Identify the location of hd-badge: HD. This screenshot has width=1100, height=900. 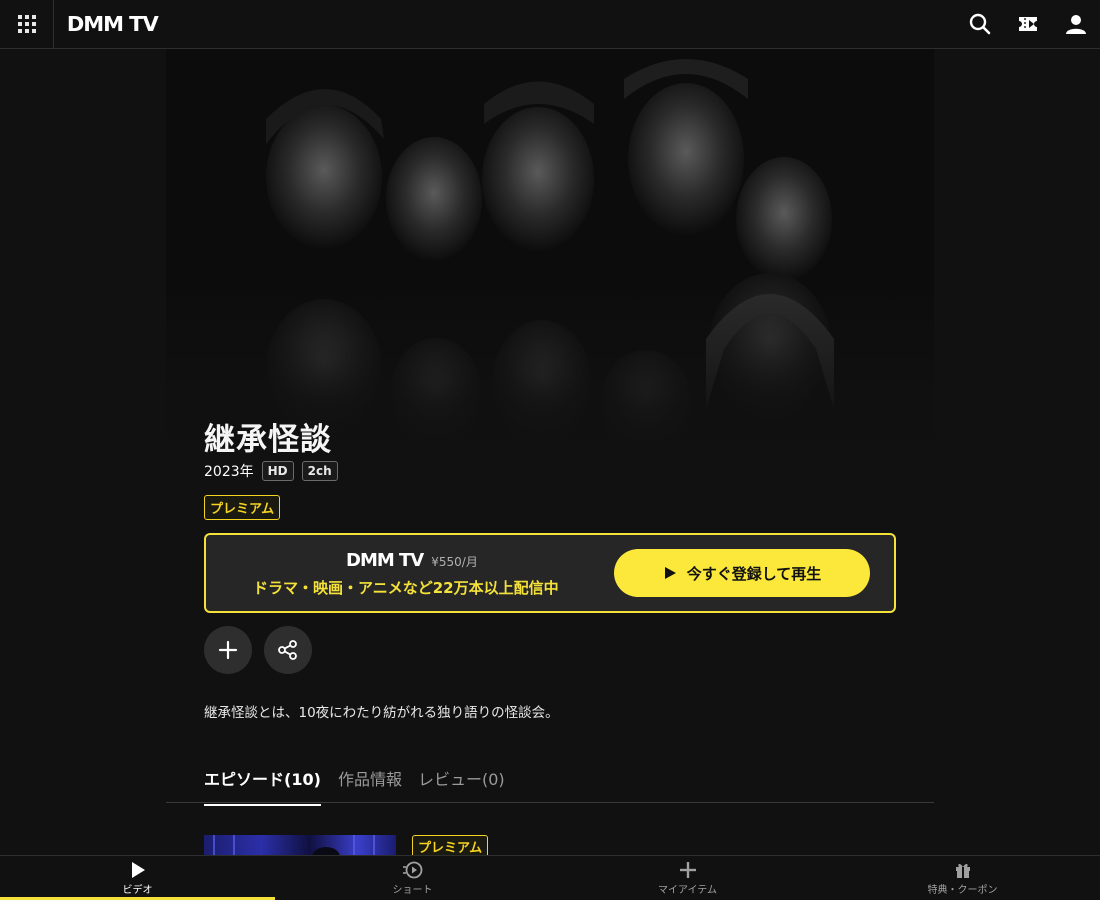
(277, 471).